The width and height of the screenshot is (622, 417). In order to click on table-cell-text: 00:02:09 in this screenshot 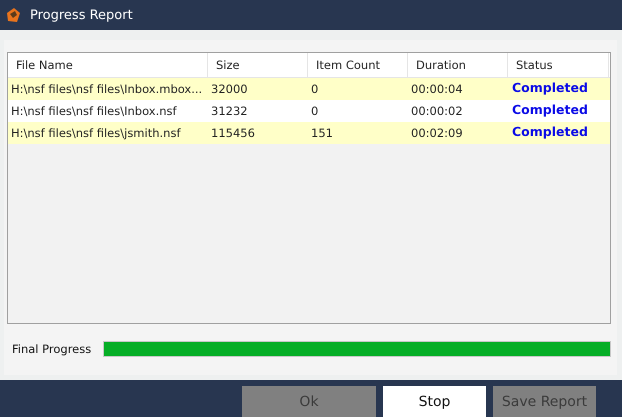, I will do `click(437, 133)`.